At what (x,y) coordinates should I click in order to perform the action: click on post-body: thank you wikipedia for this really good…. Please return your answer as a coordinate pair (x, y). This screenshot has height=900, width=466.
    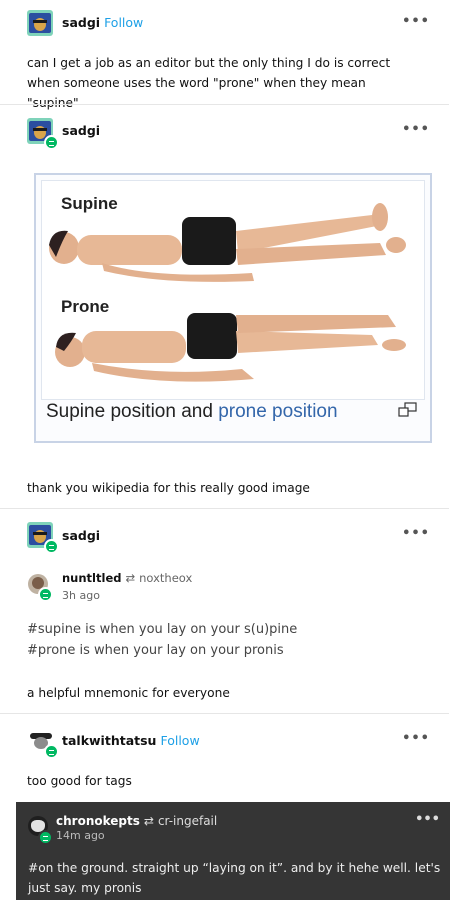
    Looking at the image, I should click on (168, 488).